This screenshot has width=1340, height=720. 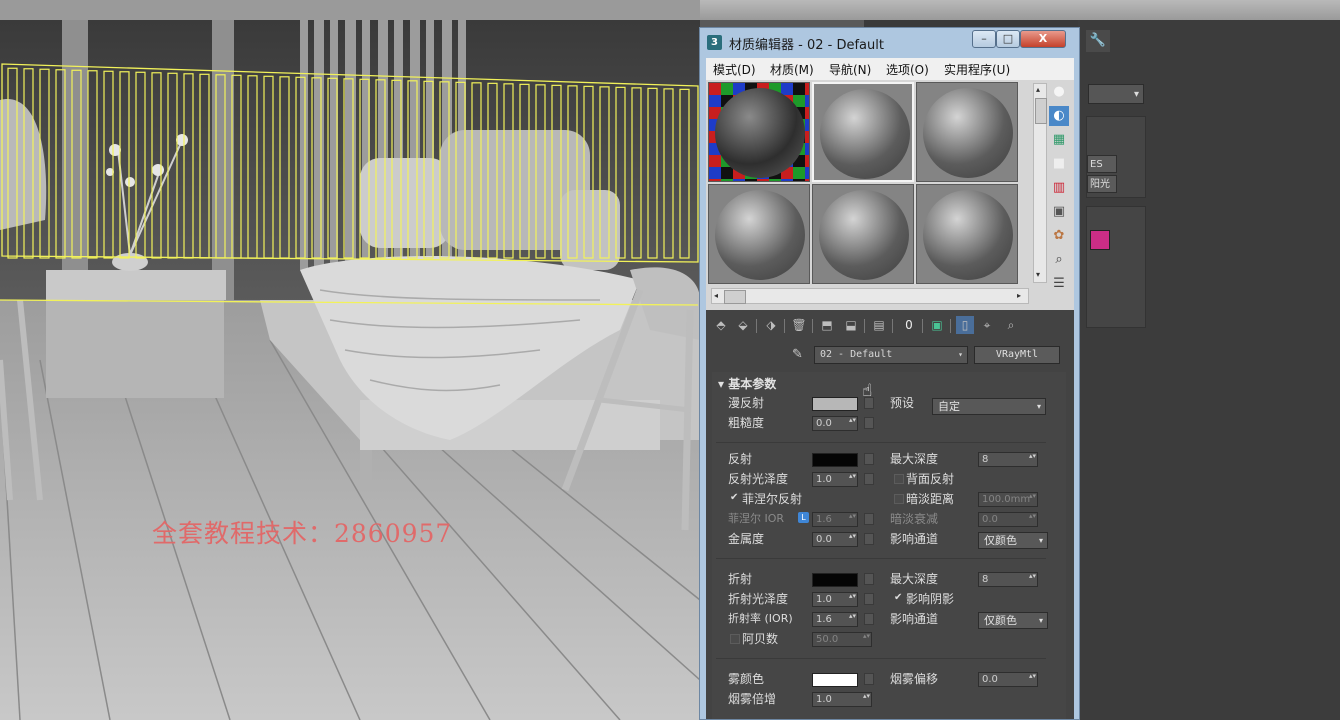 What do you see at coordinates (1008, 679) in the screenshot?
I see `fog-bias-spinner: 0.0 ▴▾` at bounding box center [1008, 679].